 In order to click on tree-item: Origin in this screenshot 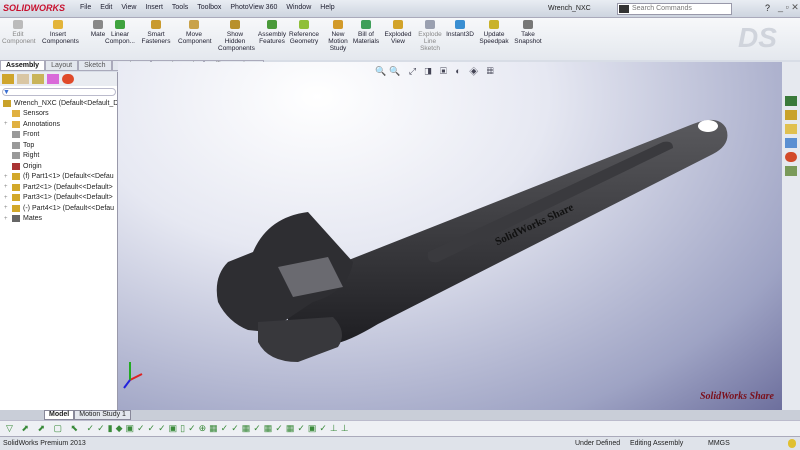, I will do `click(58, 166)`.